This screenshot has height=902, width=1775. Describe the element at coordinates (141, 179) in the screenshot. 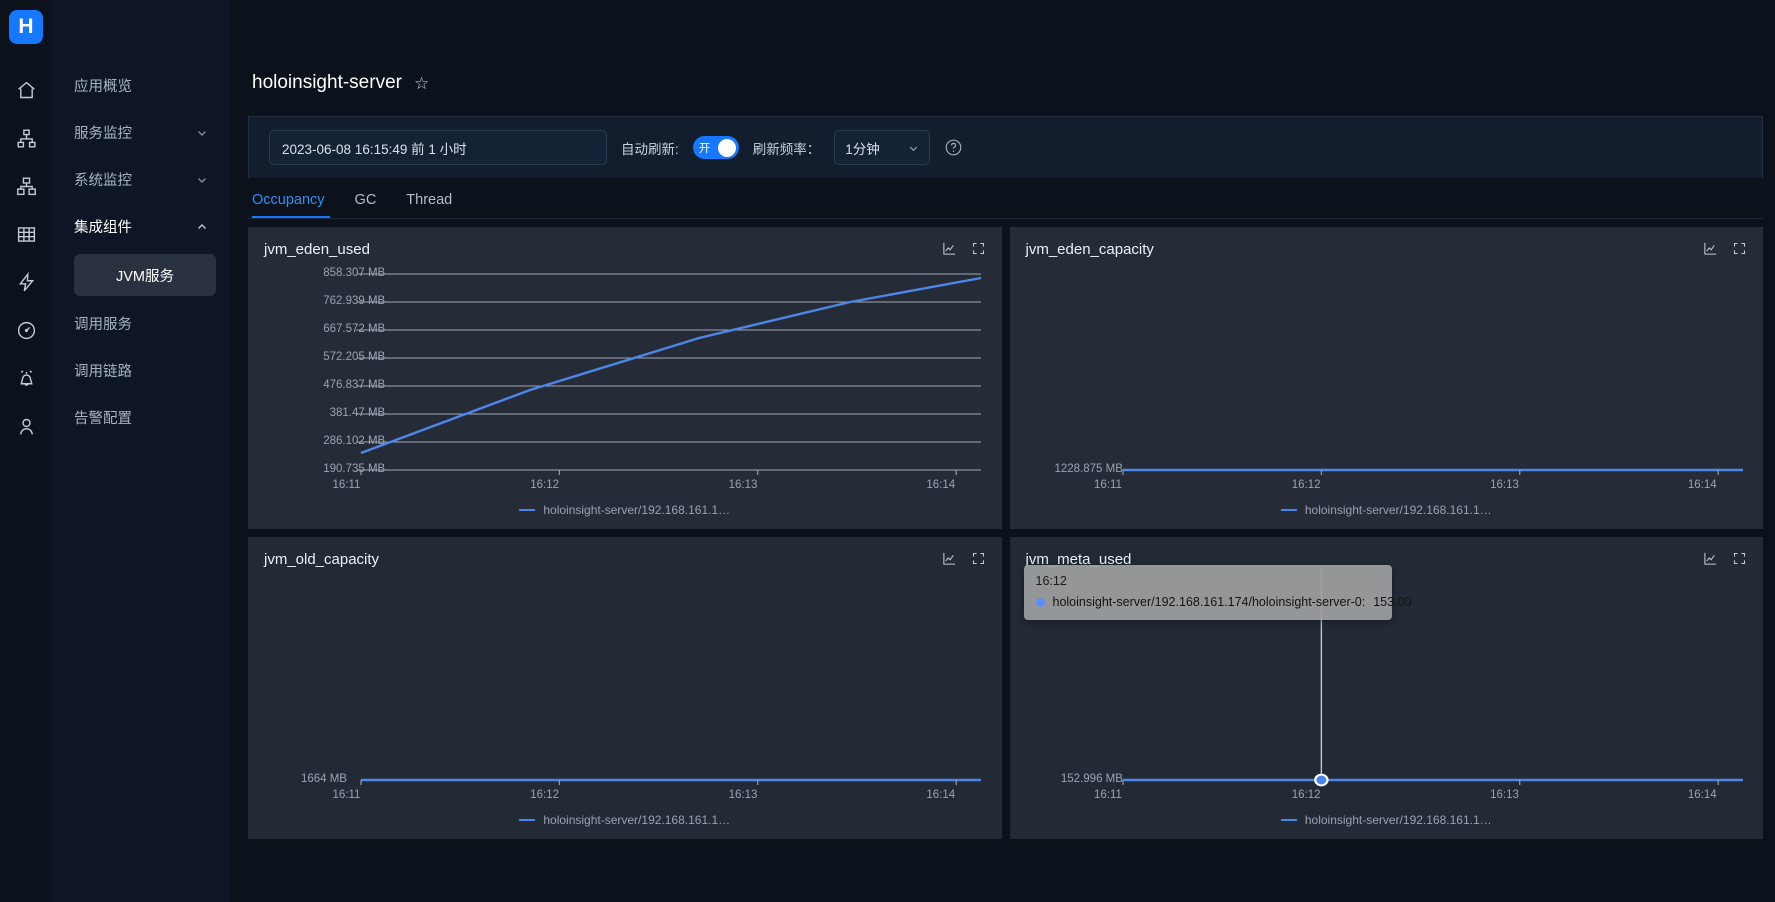

I see `sidebar-item-system-monitor: 系统监控` at that location.